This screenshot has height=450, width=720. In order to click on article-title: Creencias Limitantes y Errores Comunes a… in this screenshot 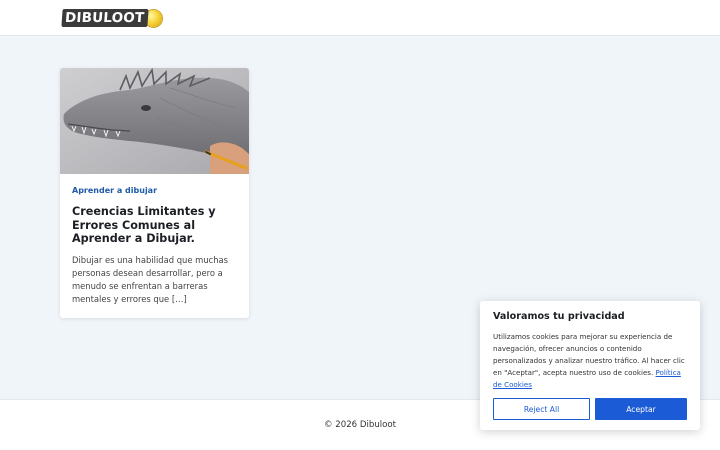, I will do `click(154, 225)`.